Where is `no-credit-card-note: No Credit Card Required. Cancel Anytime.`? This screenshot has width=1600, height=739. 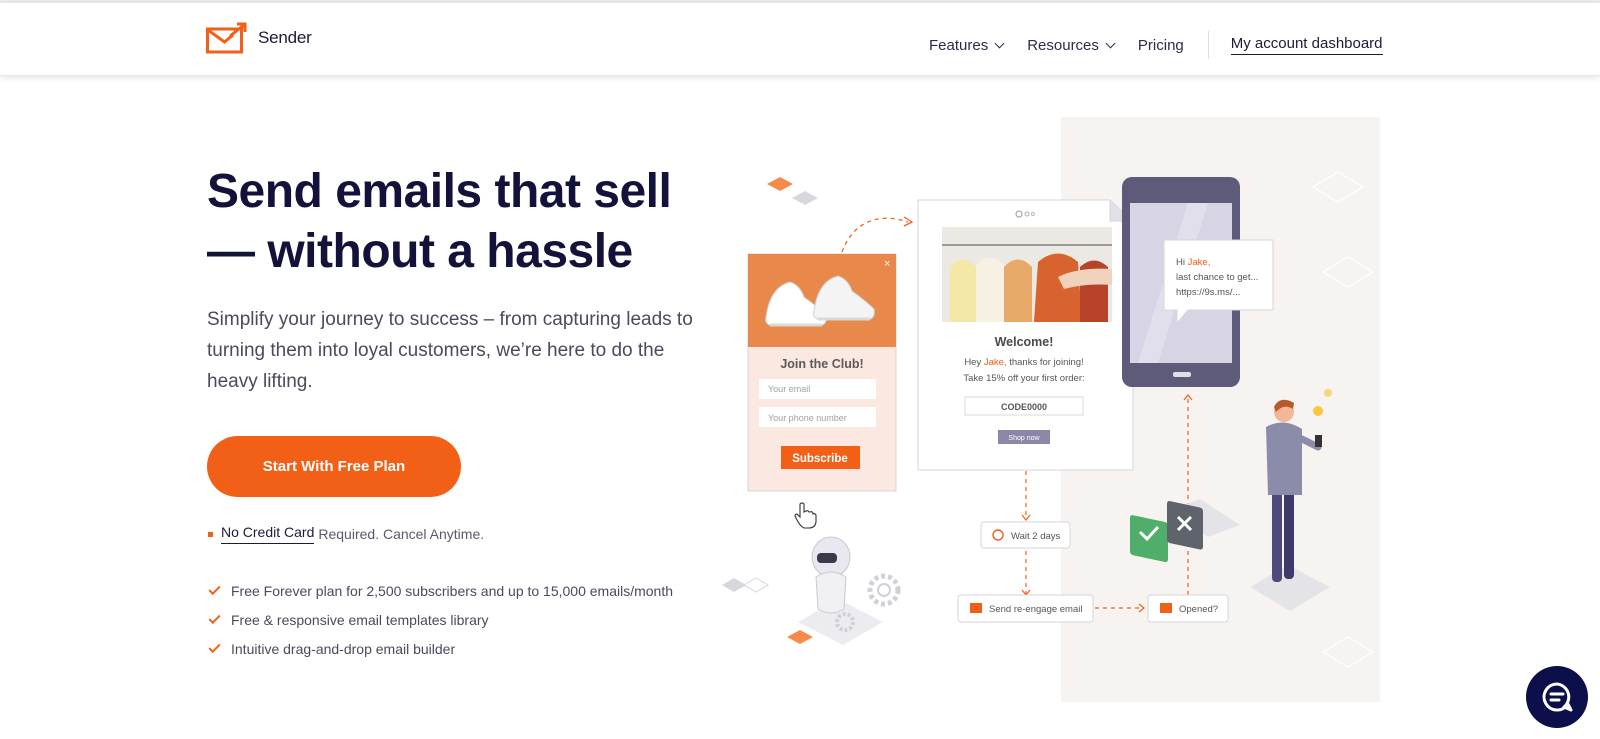 no-credit-card-note: No Credit Card Required. Cancel Anytime. is located at coordinates (346, 534).